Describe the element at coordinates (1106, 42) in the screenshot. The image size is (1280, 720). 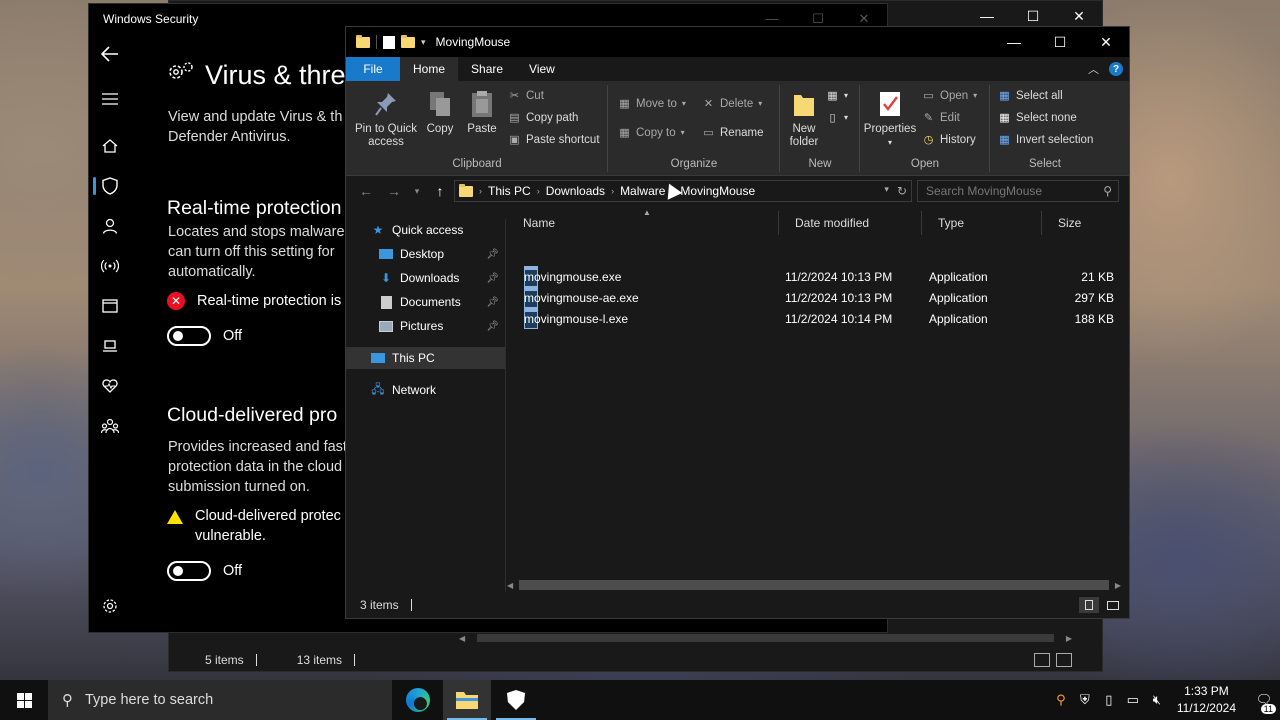
I see `close-icon: ✕` at that location.